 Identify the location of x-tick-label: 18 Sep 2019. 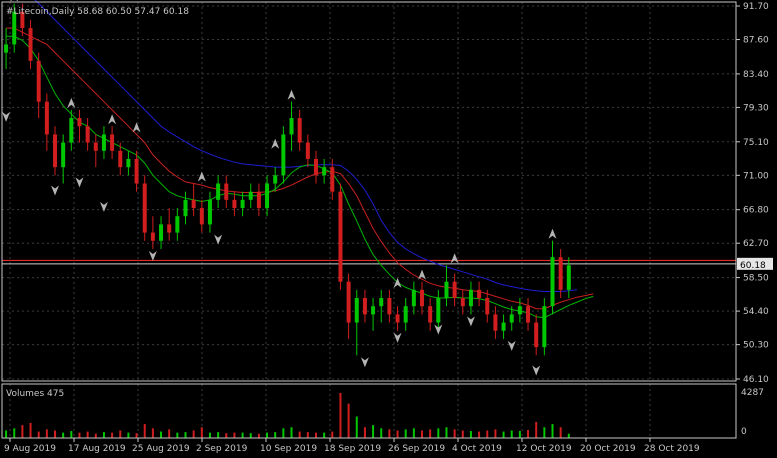
(352, 449).